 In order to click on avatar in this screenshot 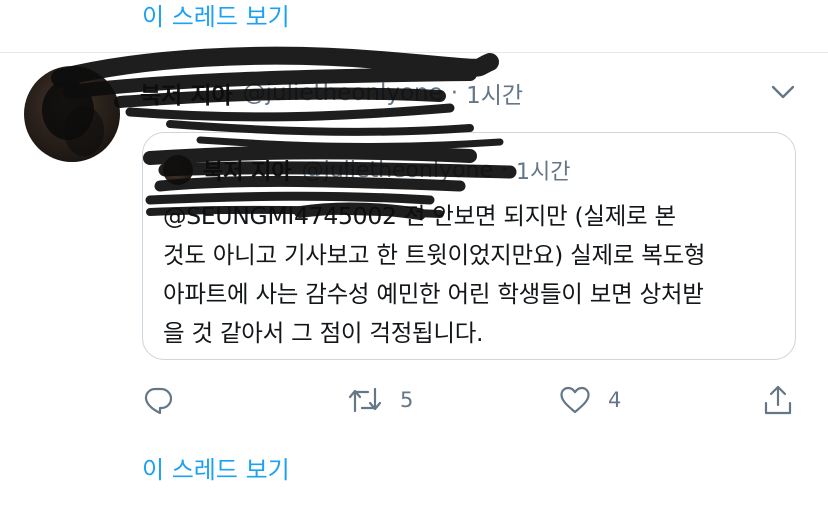, I will do `click(72, 114)`.